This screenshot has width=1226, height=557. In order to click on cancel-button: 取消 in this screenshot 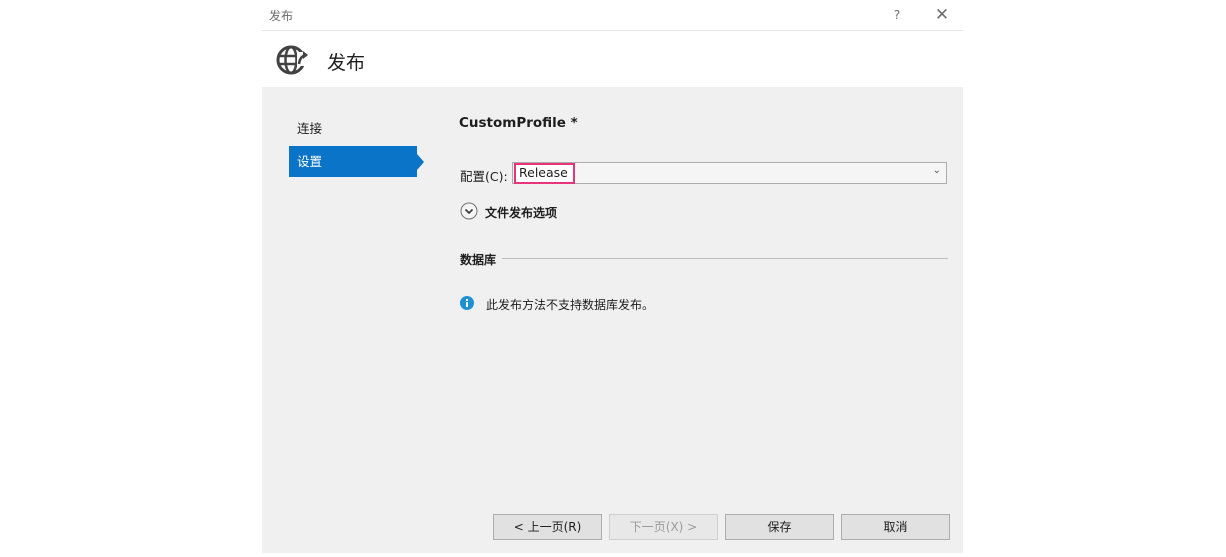, I will do `click(895, 527)`.